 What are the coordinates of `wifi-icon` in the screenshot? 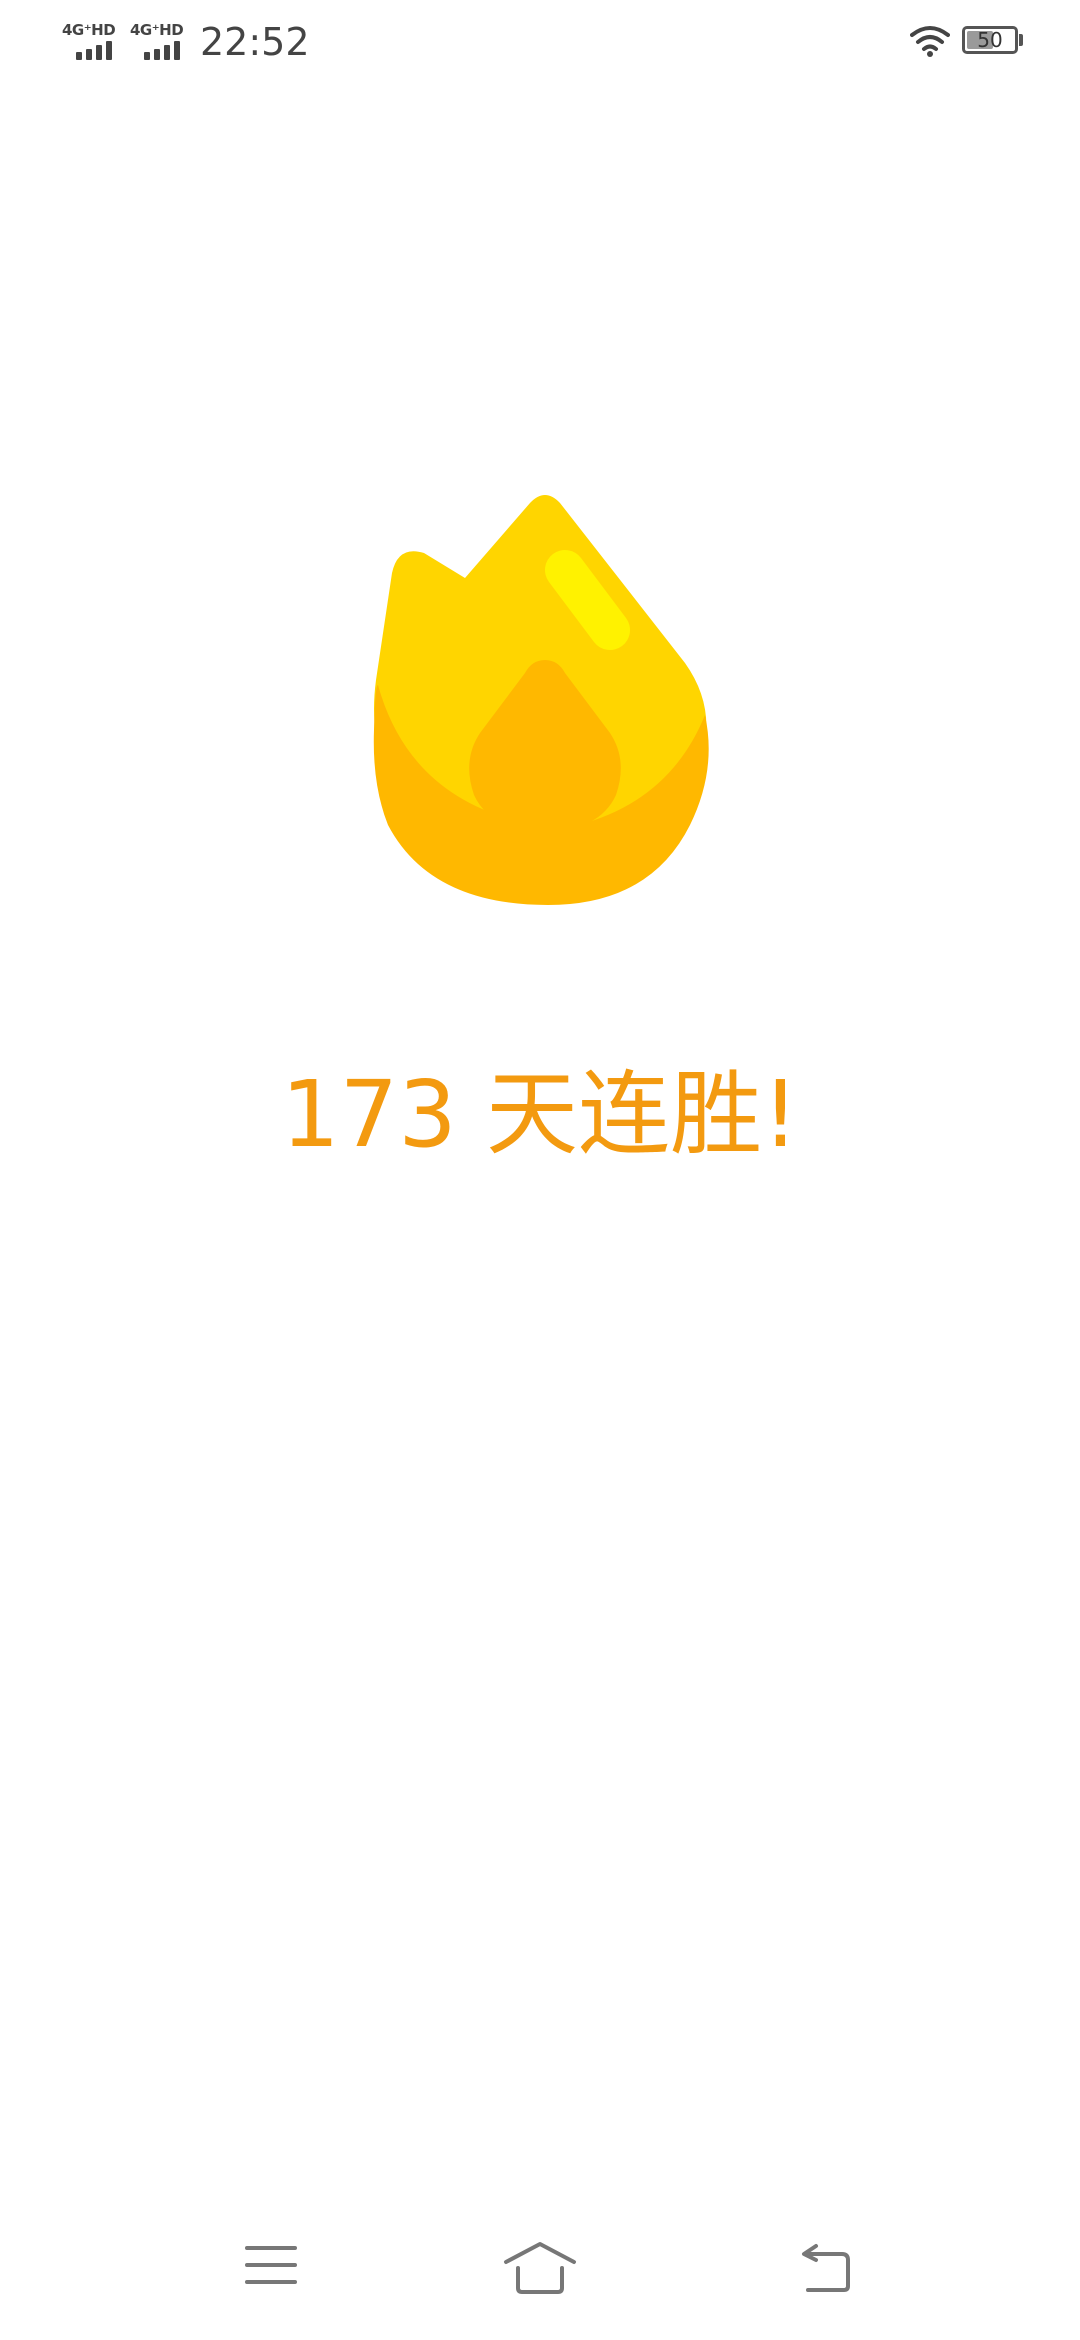 It's located at (930, 41).